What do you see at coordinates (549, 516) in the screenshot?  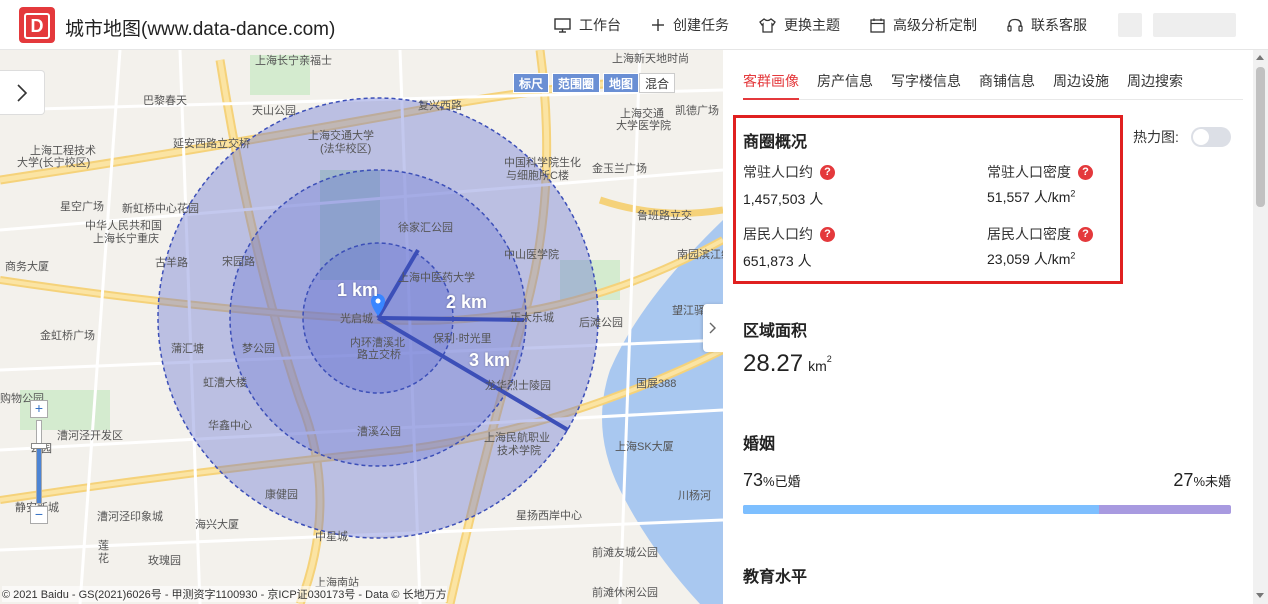 I see `map-poi-label: 星扬西岸中心` at bounding box center [549, 516].